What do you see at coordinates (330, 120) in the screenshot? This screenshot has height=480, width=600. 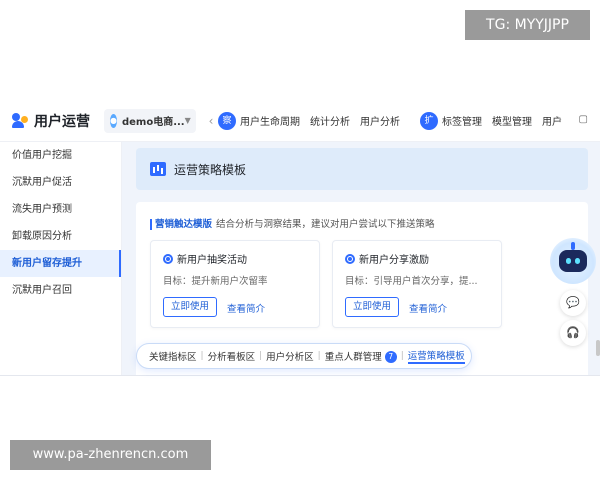 I see `nav-item-statistics: 统计分析` at bounding box center [330, 120].